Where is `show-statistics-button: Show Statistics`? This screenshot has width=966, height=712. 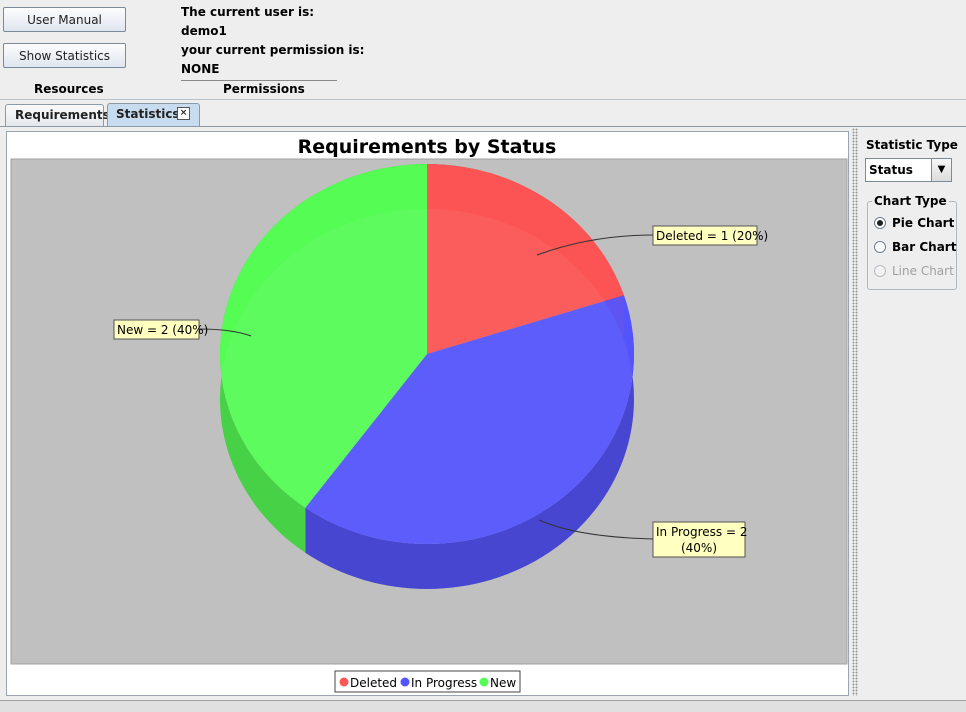
show-statistics-button: Show Statistics is located at coordinates (64, 55).